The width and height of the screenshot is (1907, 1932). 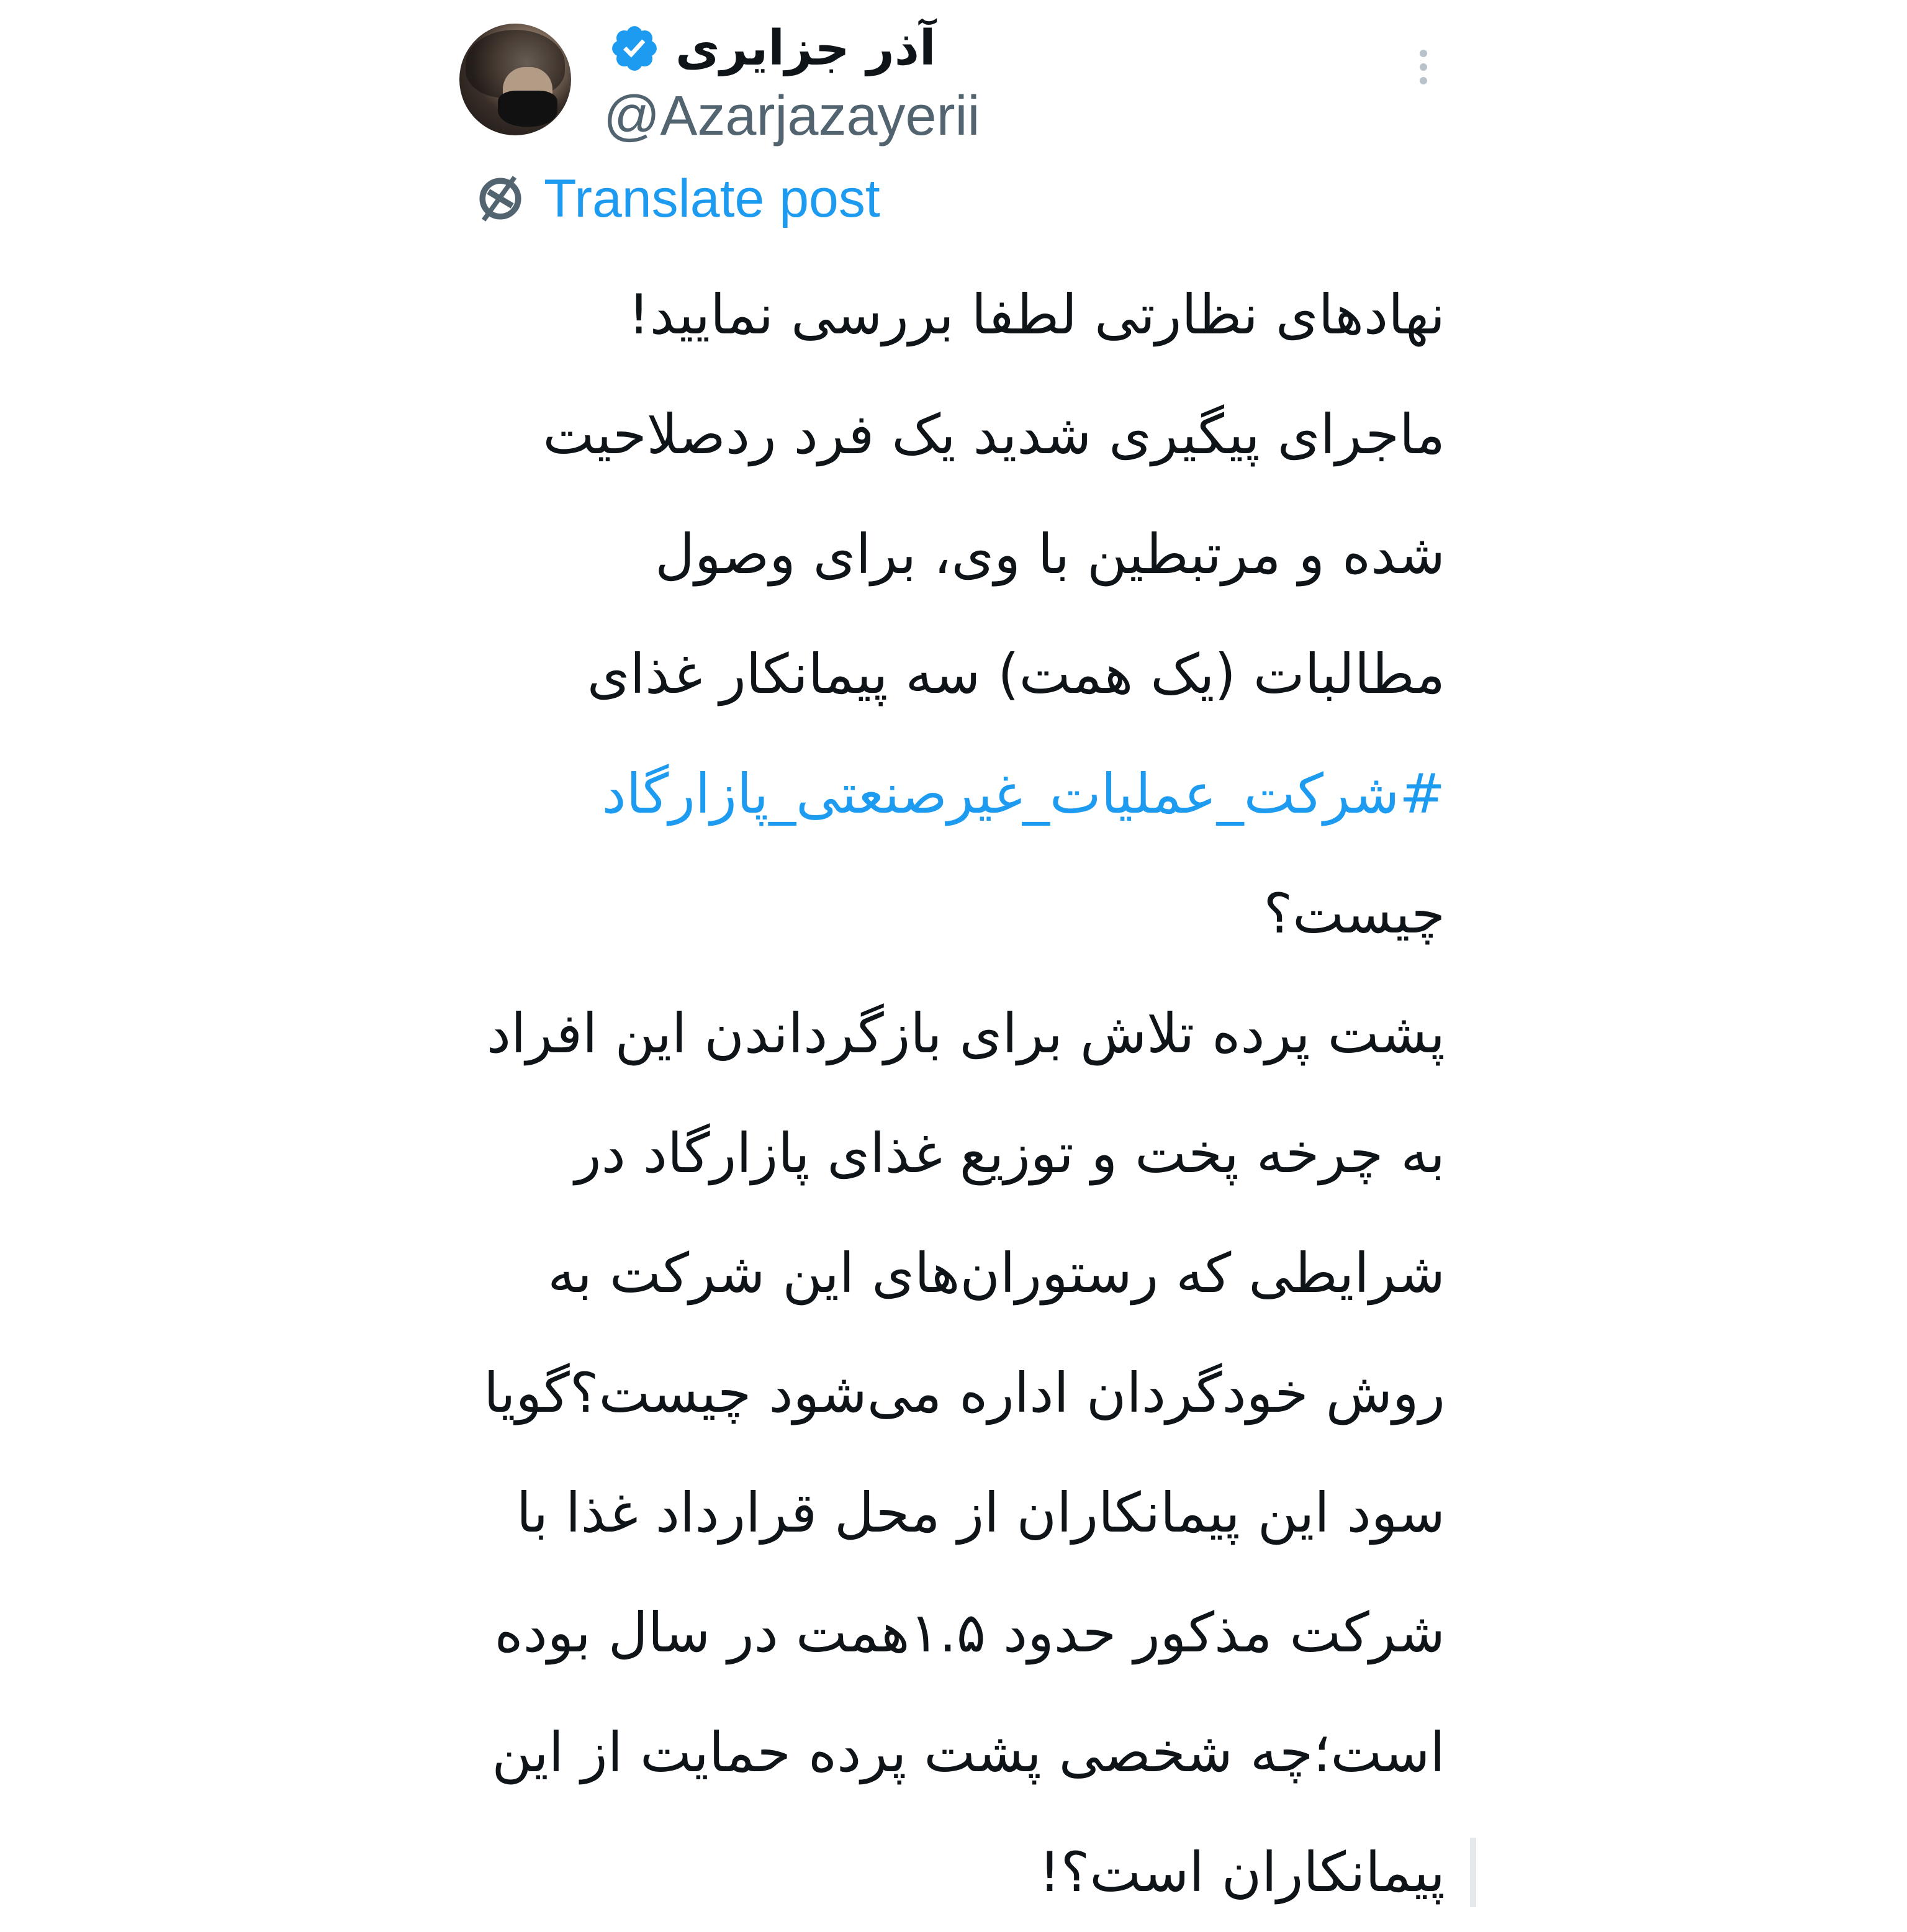 I want to click on more-vertical-icon, so click(x=1423, y=71).